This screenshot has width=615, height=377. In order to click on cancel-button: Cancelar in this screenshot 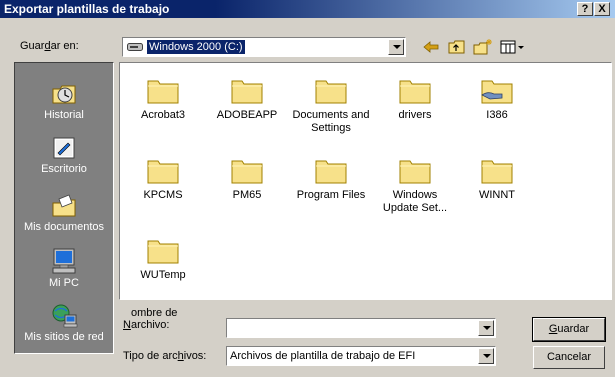, I will do `click(569, 357)`.